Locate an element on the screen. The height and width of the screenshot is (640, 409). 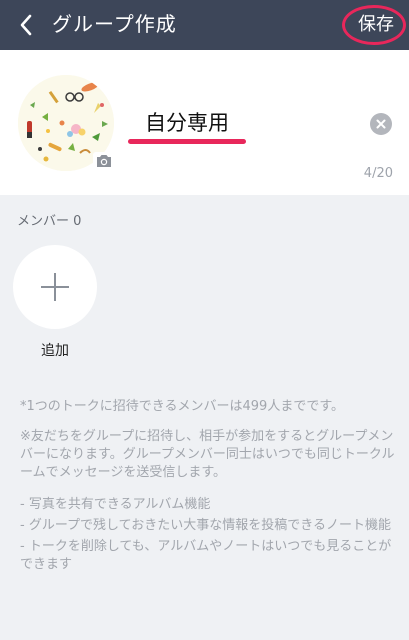
add-member-label: 追加 is located at coordinates (55, 351).